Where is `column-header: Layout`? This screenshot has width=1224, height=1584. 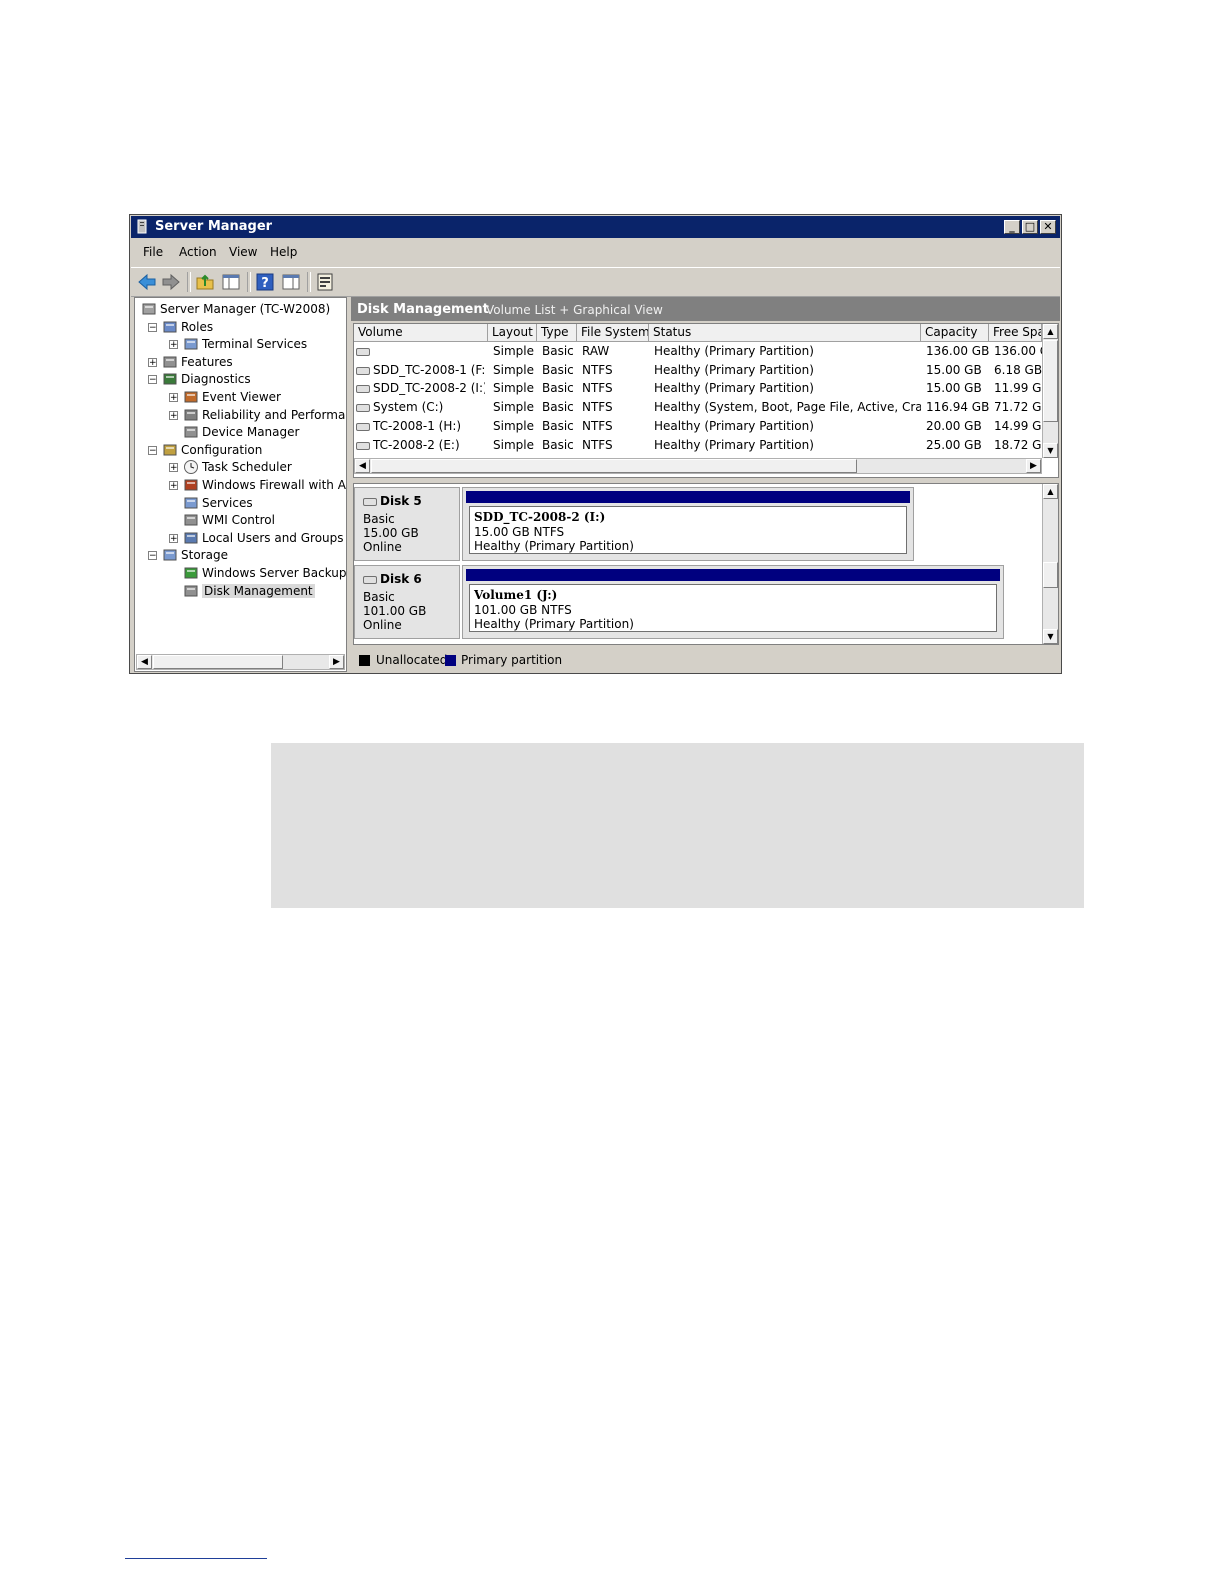 column-header: Layout is located at coordinates (512, 333).